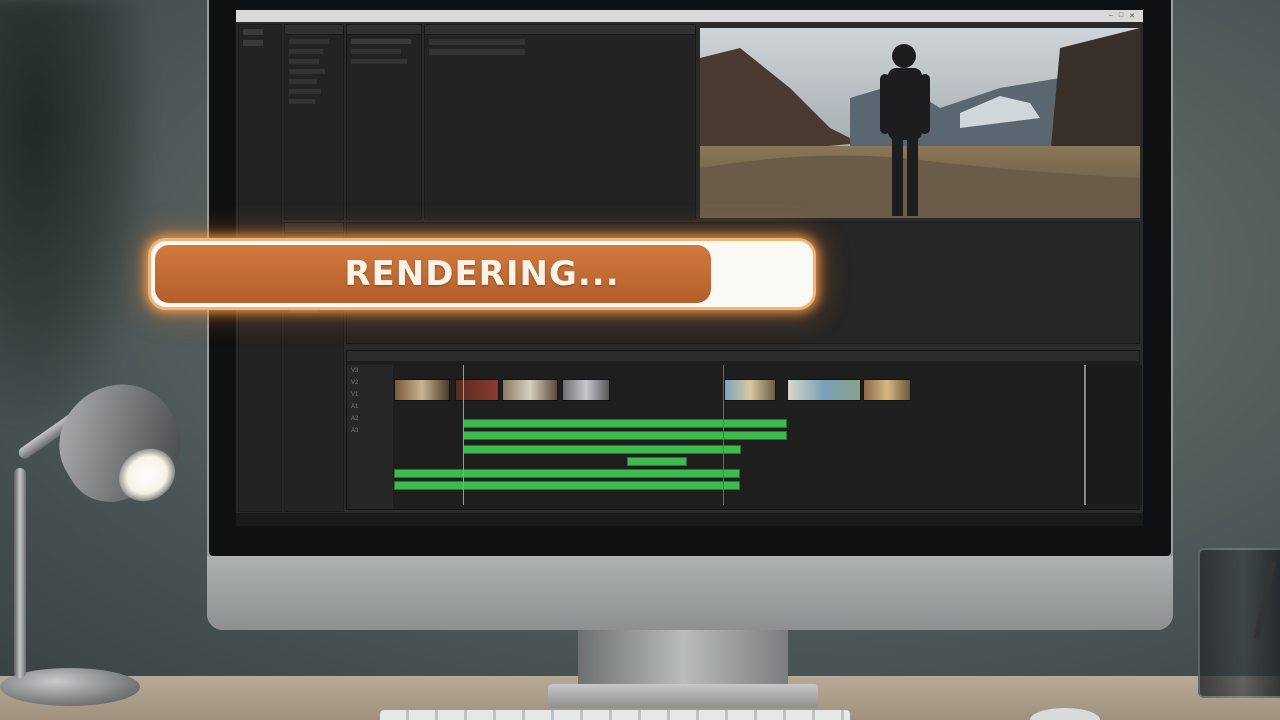 This screenshot has height=720, width=1280. I want to click on playhead, so click(463, 435).